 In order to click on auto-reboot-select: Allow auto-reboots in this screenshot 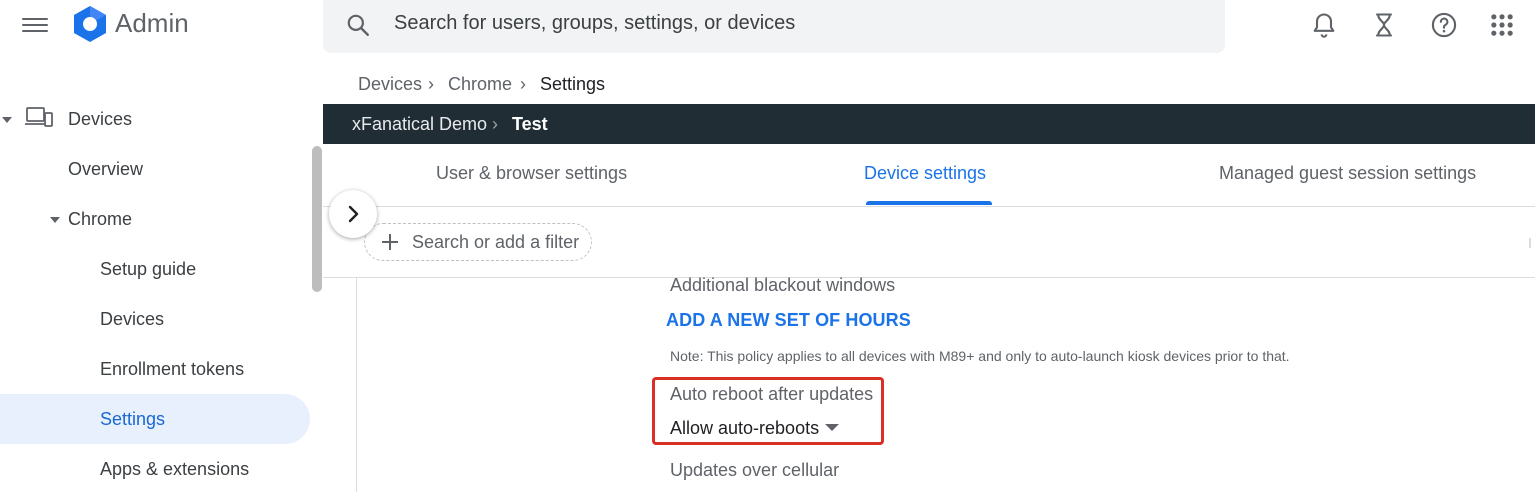, I will do `click(744, 428)`.